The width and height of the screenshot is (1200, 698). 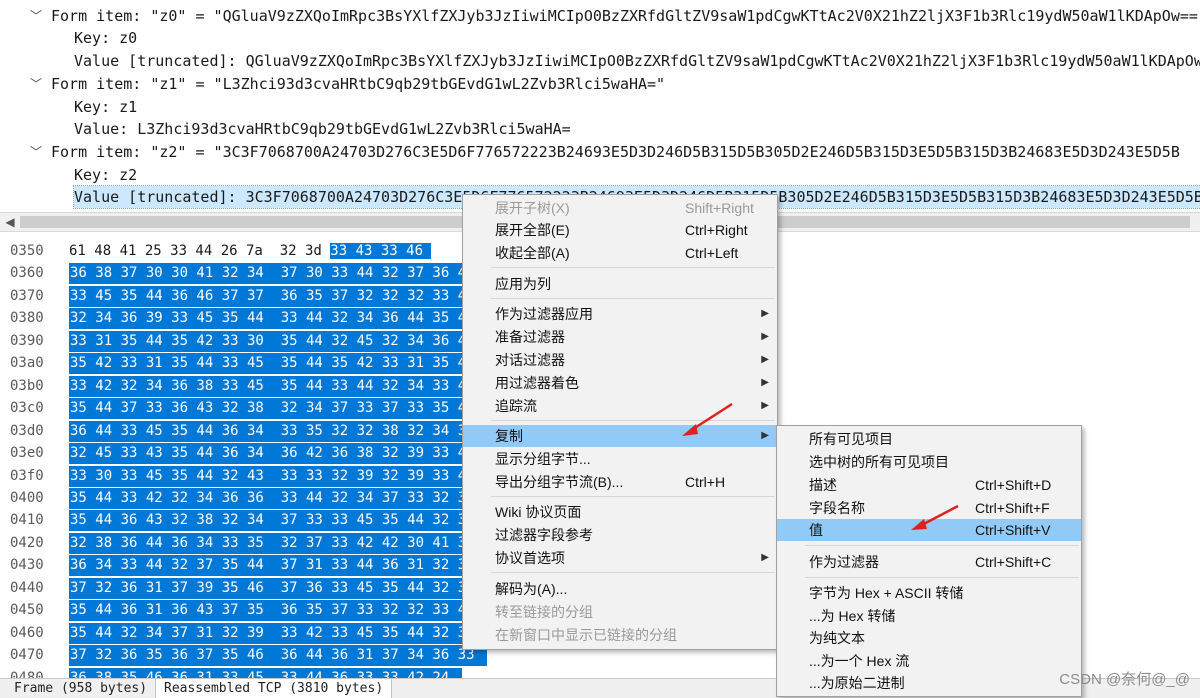 I want to click on hex-offset: 0450, so click(x=27, y=610).